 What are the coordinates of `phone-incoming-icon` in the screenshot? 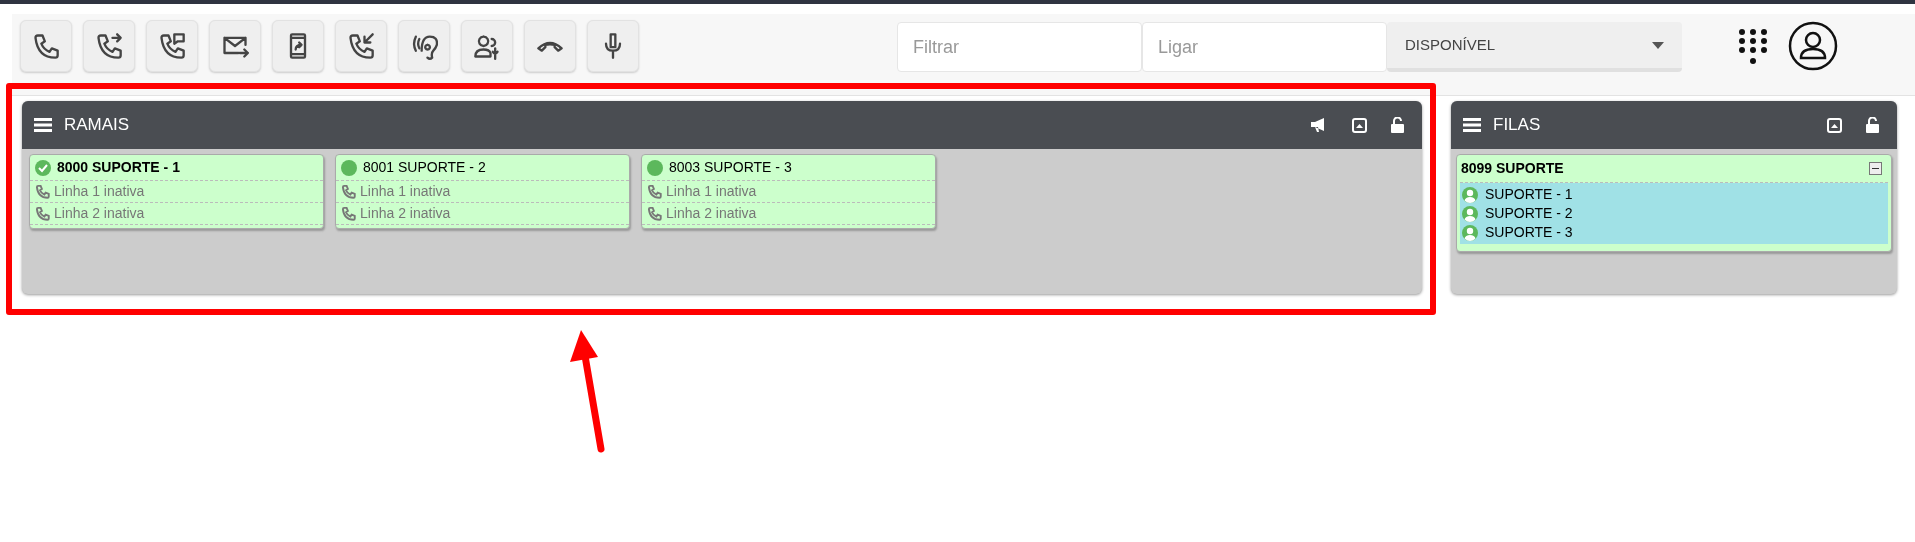 It's located at (361, 46).